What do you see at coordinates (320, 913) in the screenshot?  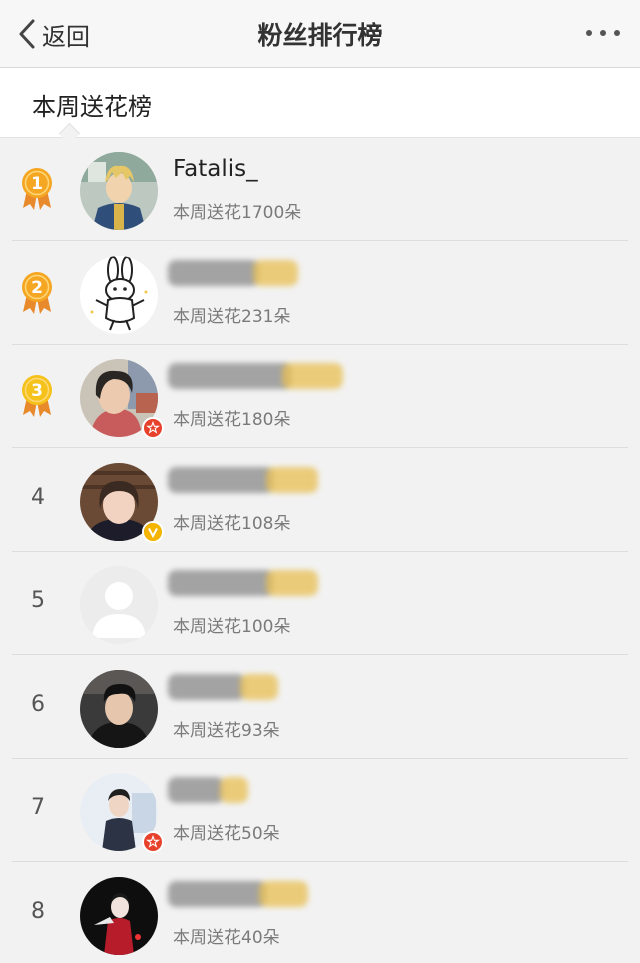 I see `ranking-row: 8 本周送花40朵` at bounding box center [320, 913].